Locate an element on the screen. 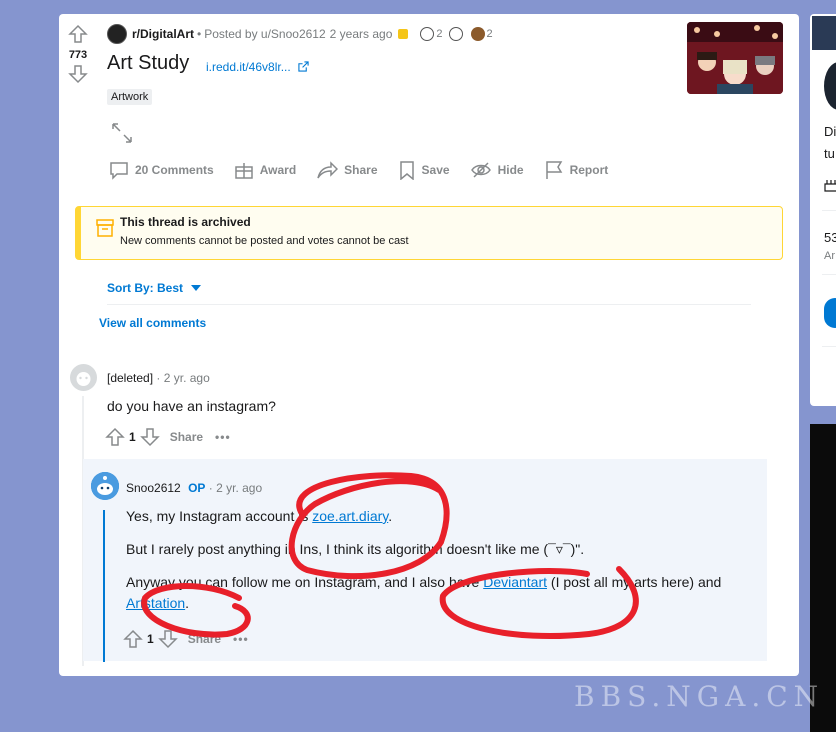 This screenshot has height=732, width=836. post-age: 2 years ago is located at coordinates (361, 34).